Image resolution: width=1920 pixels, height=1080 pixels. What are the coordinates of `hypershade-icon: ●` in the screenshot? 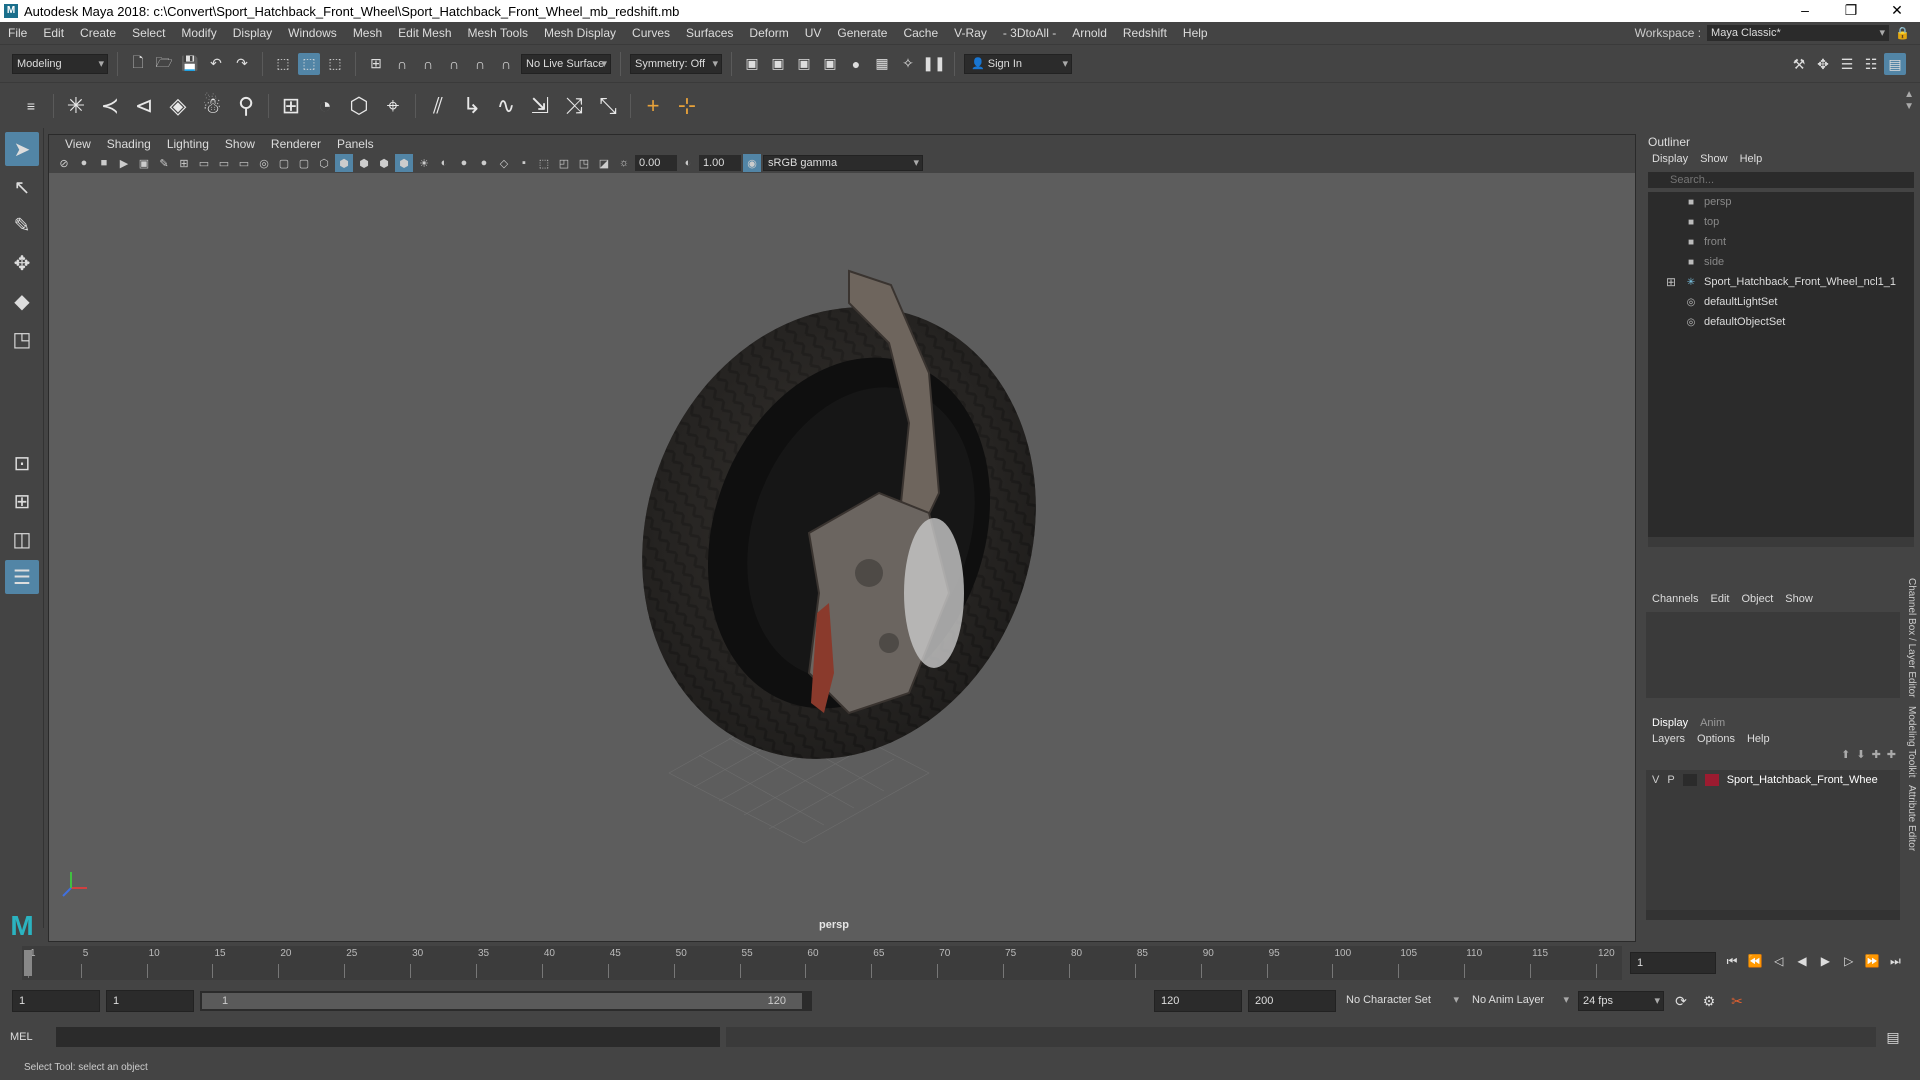 It's located at (856, 64).